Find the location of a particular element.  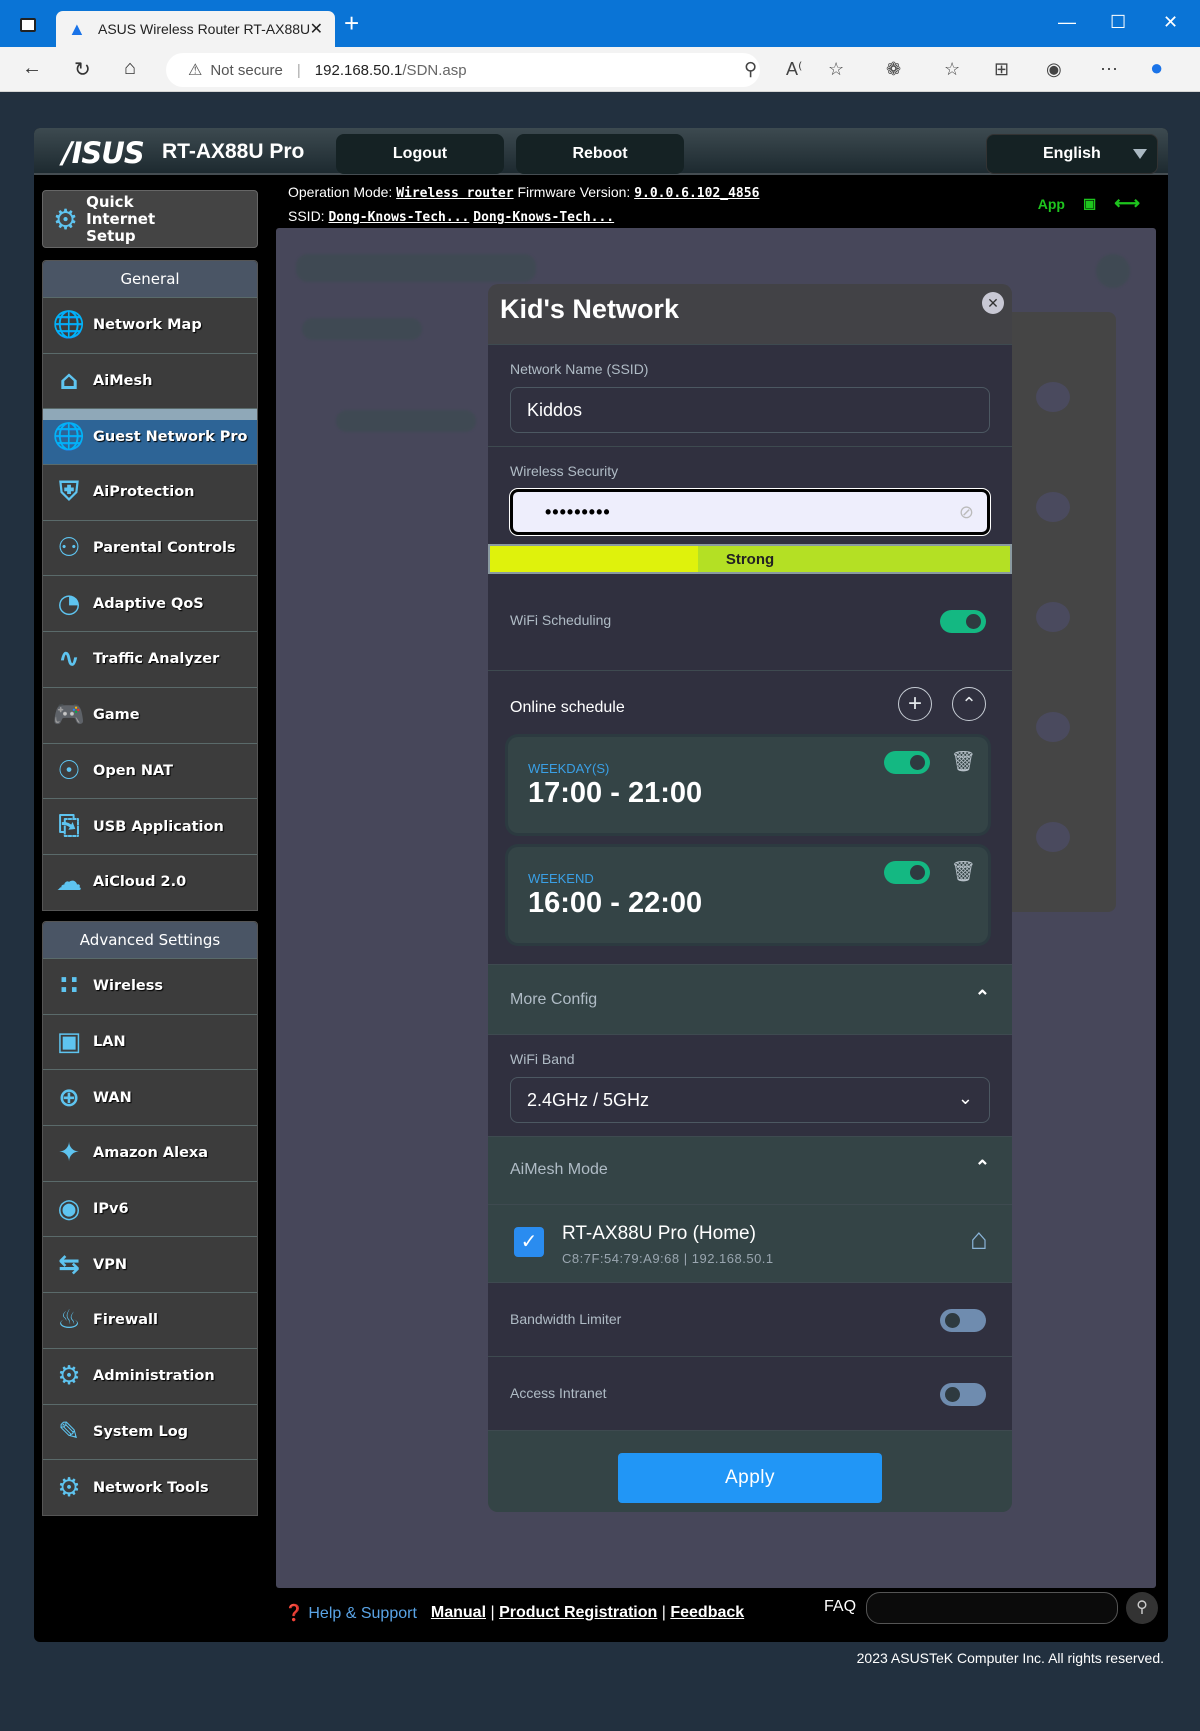

password-value: ••••••••• is located at coordinates (578, 511).